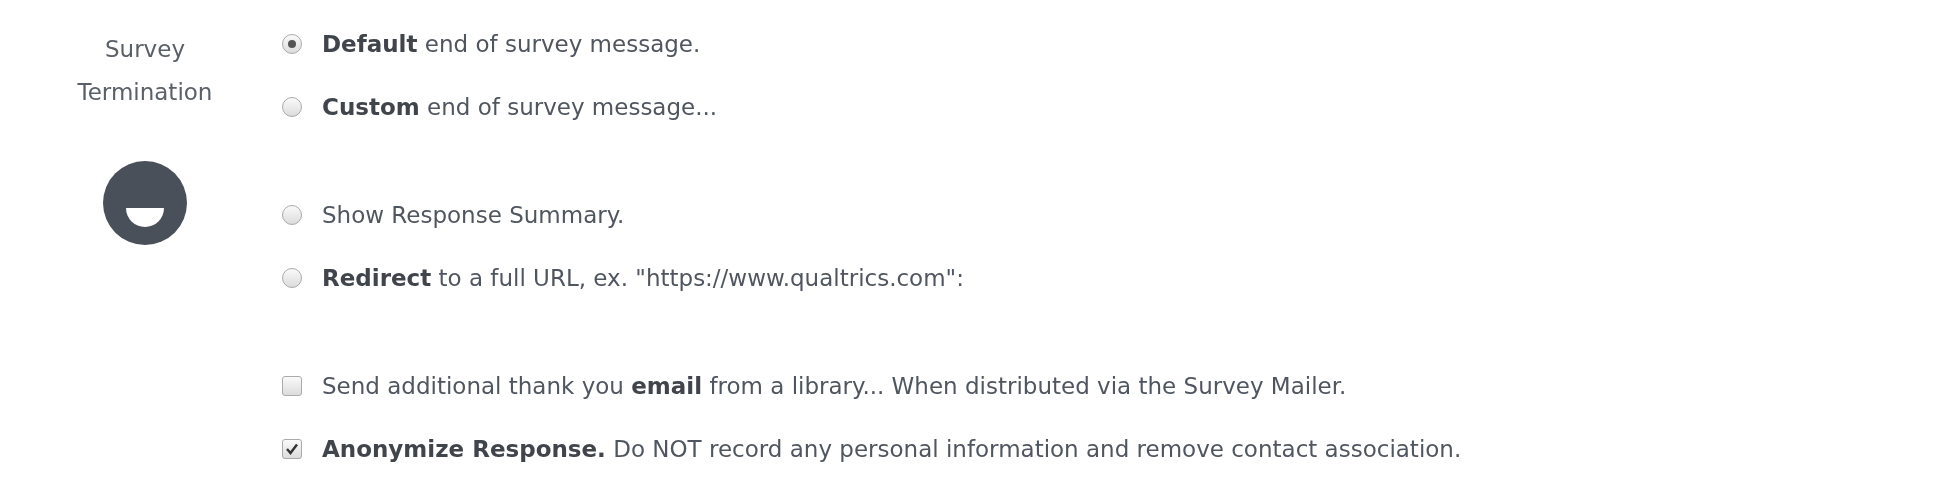  What do you see at coordinates (145, 203) in the screenshot?
I see `smiley-icon` at bounding box center [145, 203].